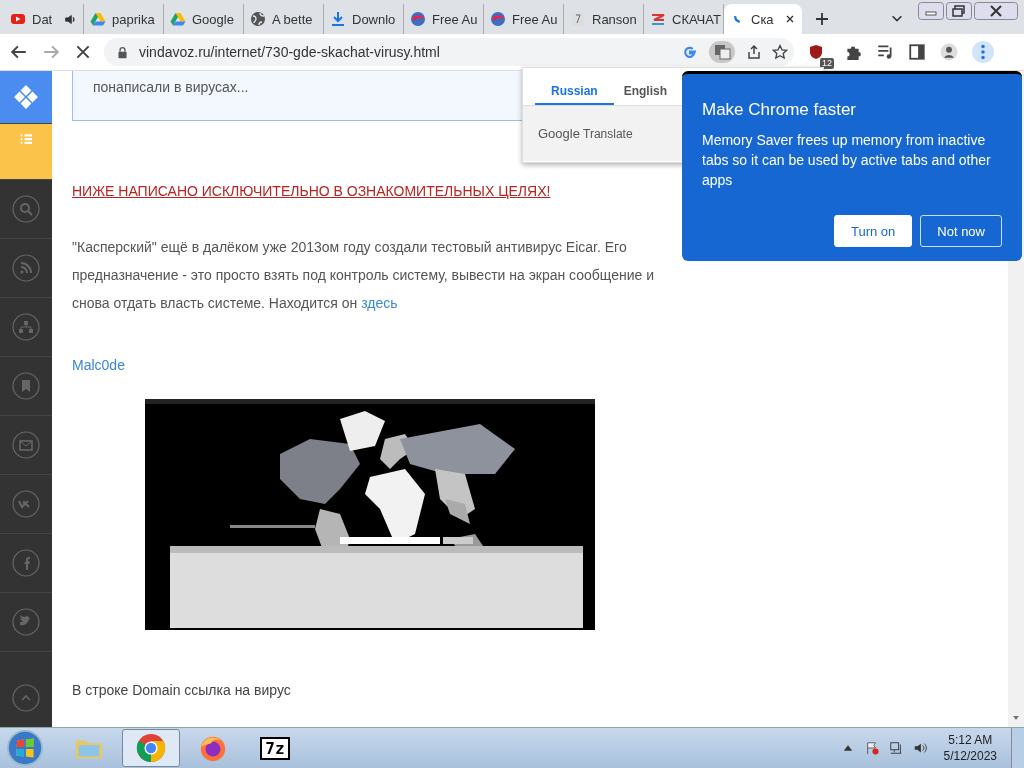 The height and width of the screenshot is (768, 1024). I want to click on lock-icon, so click(122, 52).